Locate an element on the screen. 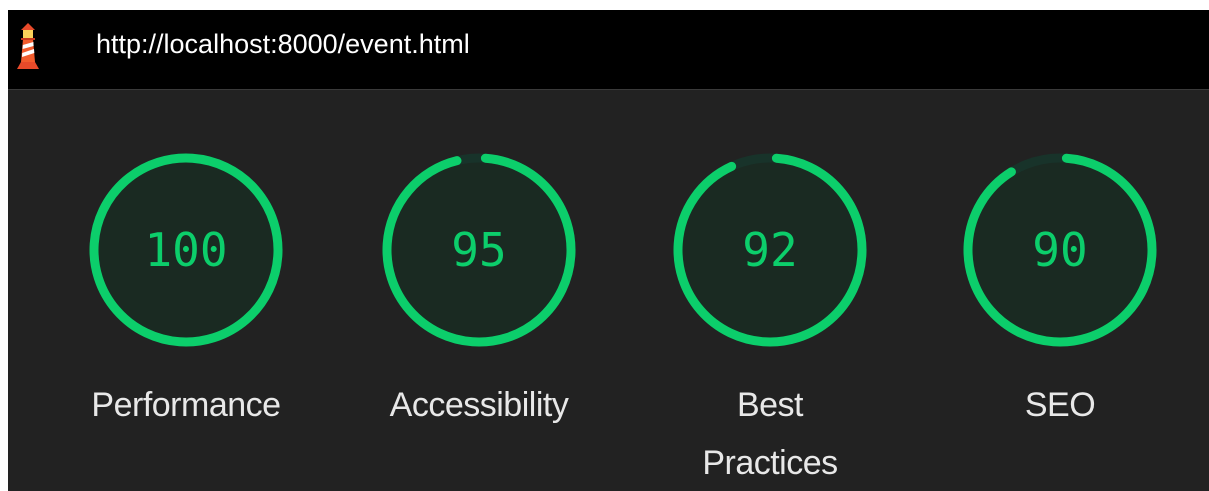 The height and width of the screenshot is (491, 1209). gauge-score: 95 is located at coordinates (479, 250).